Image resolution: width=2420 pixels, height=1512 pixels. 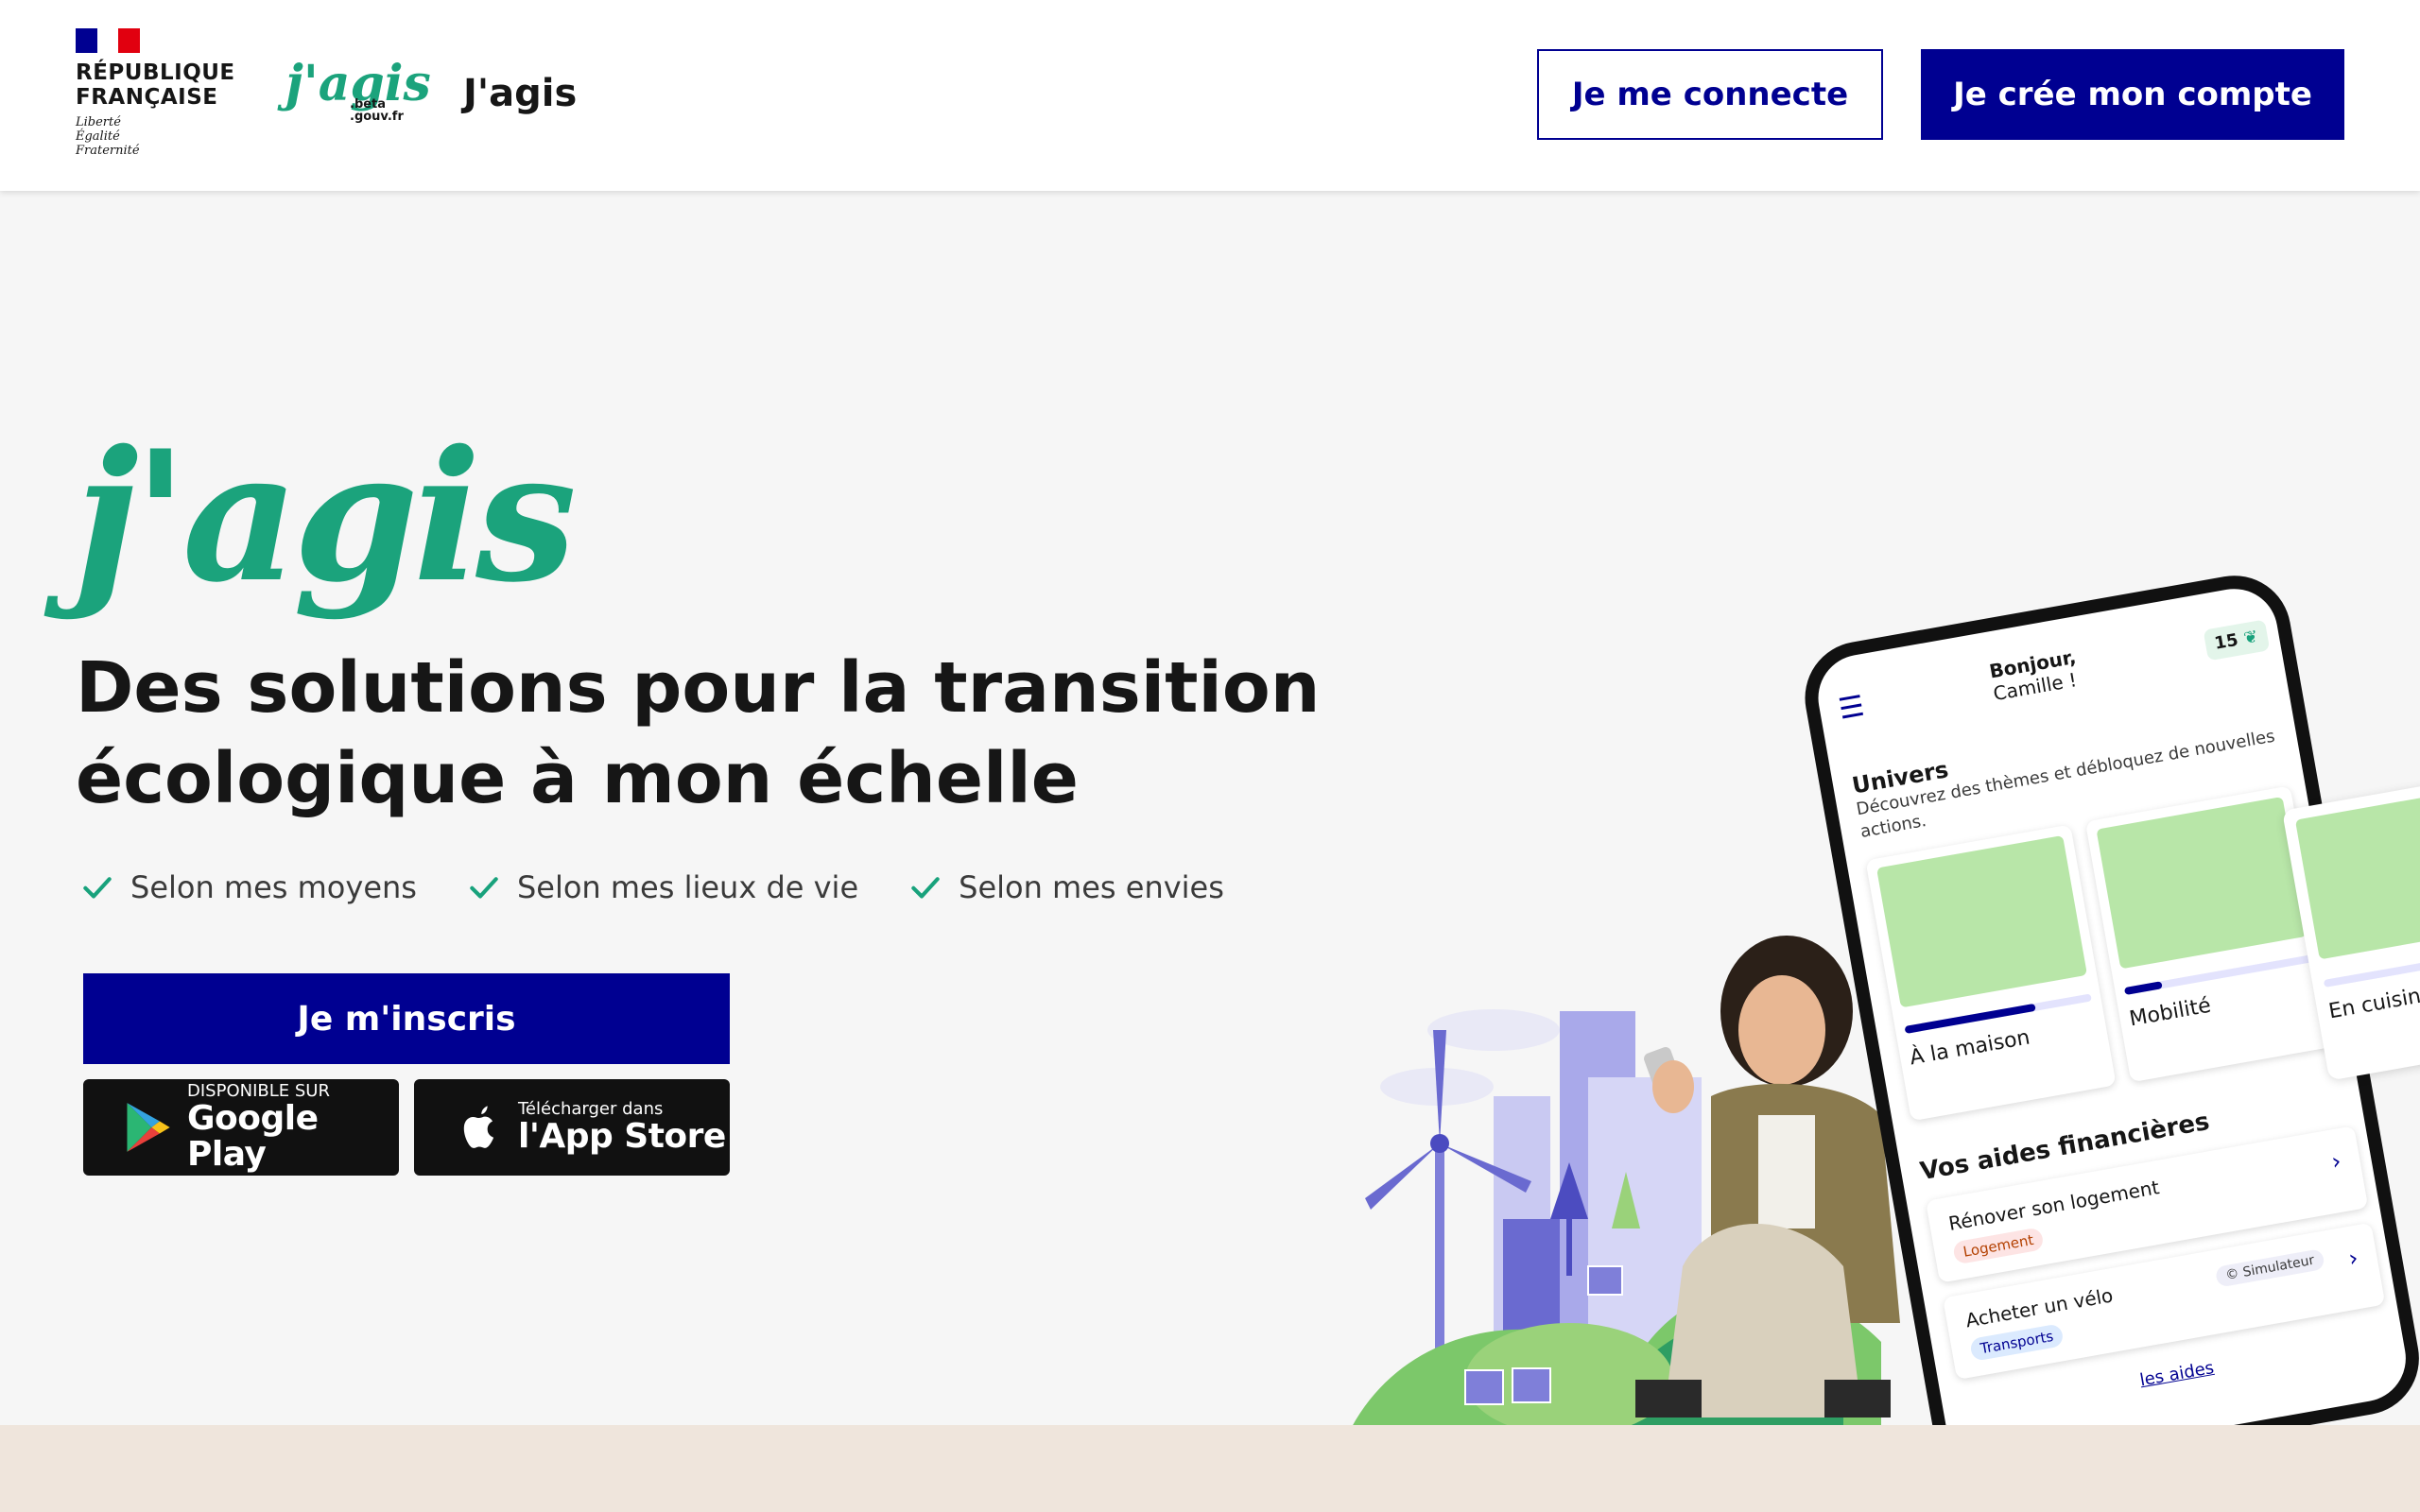 What do you see at coordinates (687, 887) in the screenshot?
I see `benefit-label: Selon mes lieux de vie` at bounding box center [687, 887].